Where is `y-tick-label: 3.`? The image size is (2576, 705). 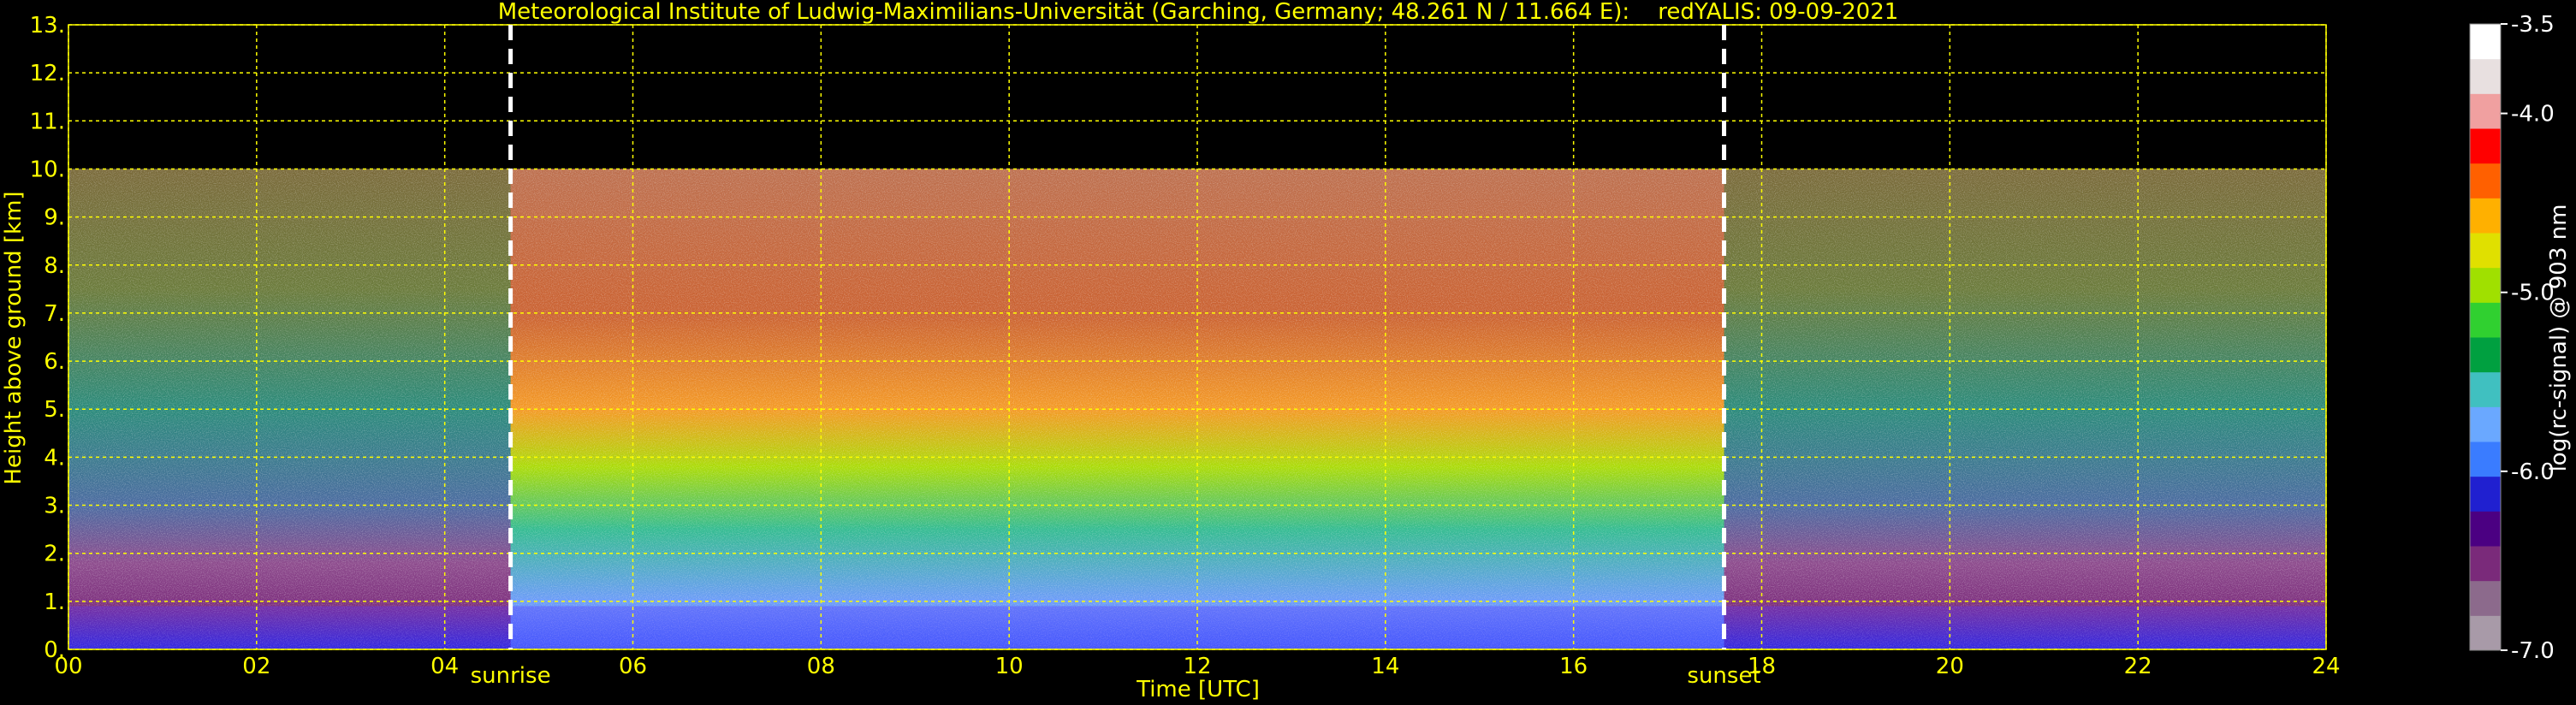
y-tick-label: 3. is located at coordinates (54, 506).